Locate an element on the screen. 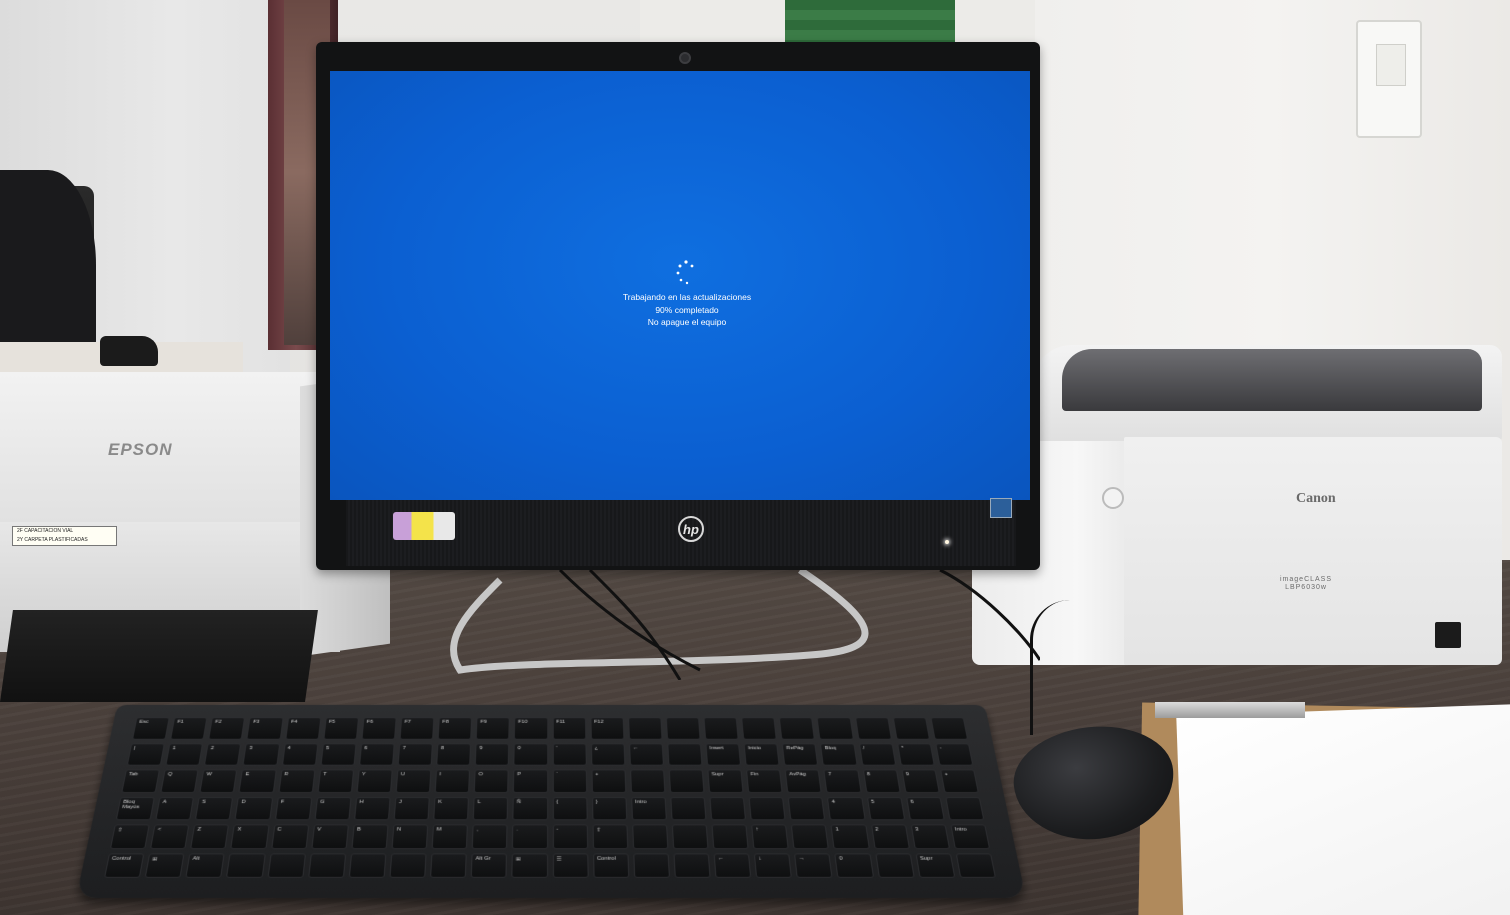 Image resolution: width=1510 pixels, height=915 pixels. keyboard-key: 1 is located at coordinates (185, 754).